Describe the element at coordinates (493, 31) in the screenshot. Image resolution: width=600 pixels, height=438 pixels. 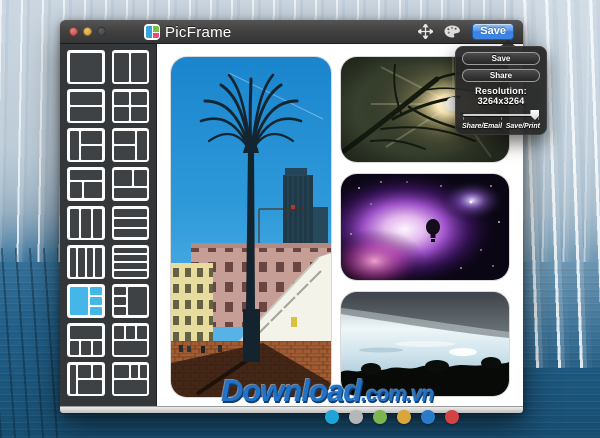
I see `save-button: Save` at that location.